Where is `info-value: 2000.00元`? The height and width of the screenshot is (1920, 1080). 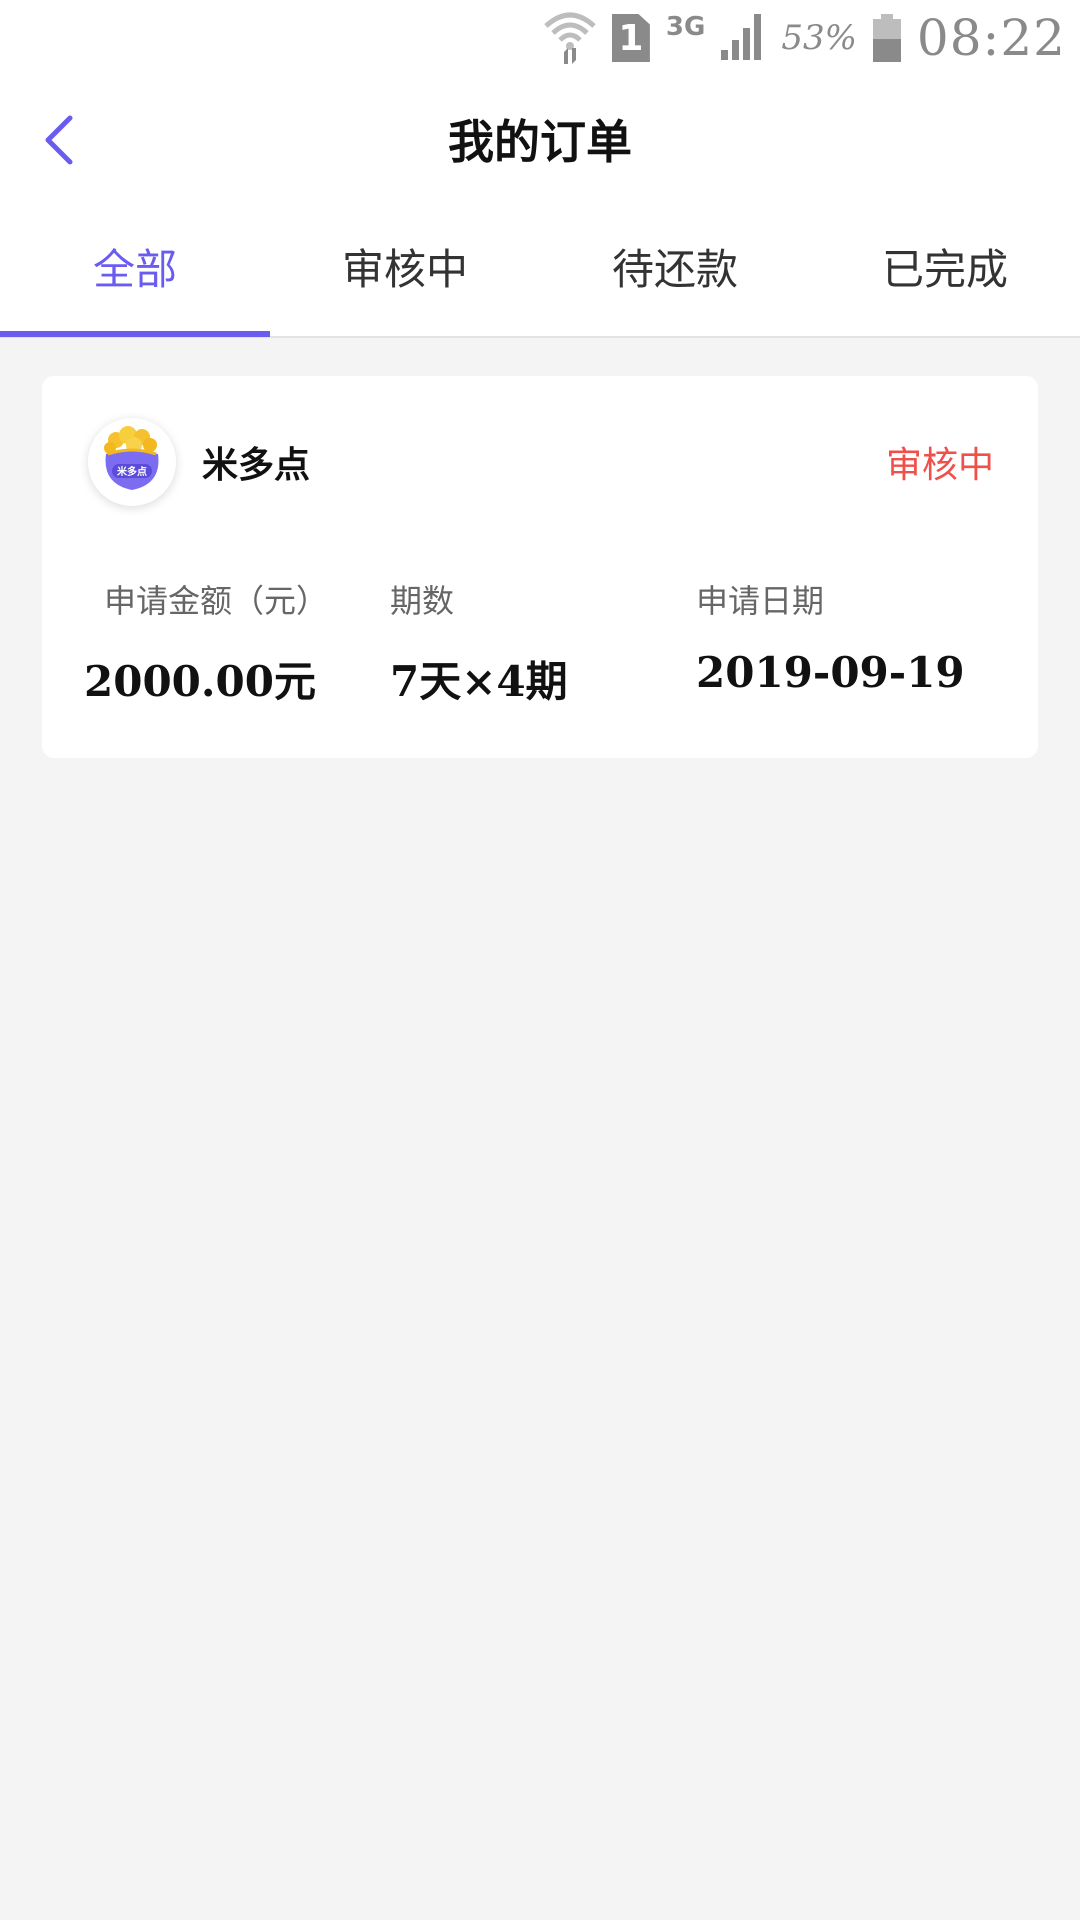
info-value: 2000.00元 is located at coordinates (200, 681).